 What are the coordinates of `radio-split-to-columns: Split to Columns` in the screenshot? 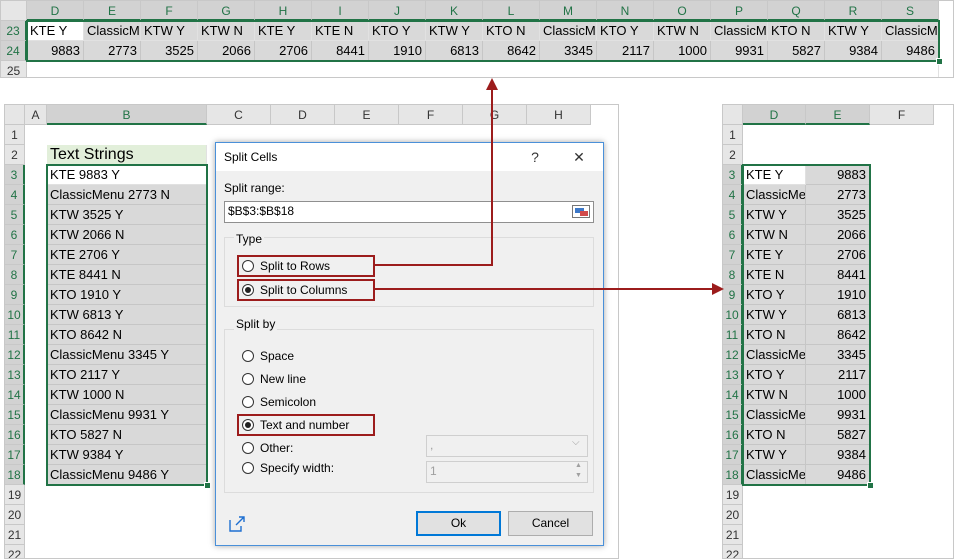 It's located at (317, 291).